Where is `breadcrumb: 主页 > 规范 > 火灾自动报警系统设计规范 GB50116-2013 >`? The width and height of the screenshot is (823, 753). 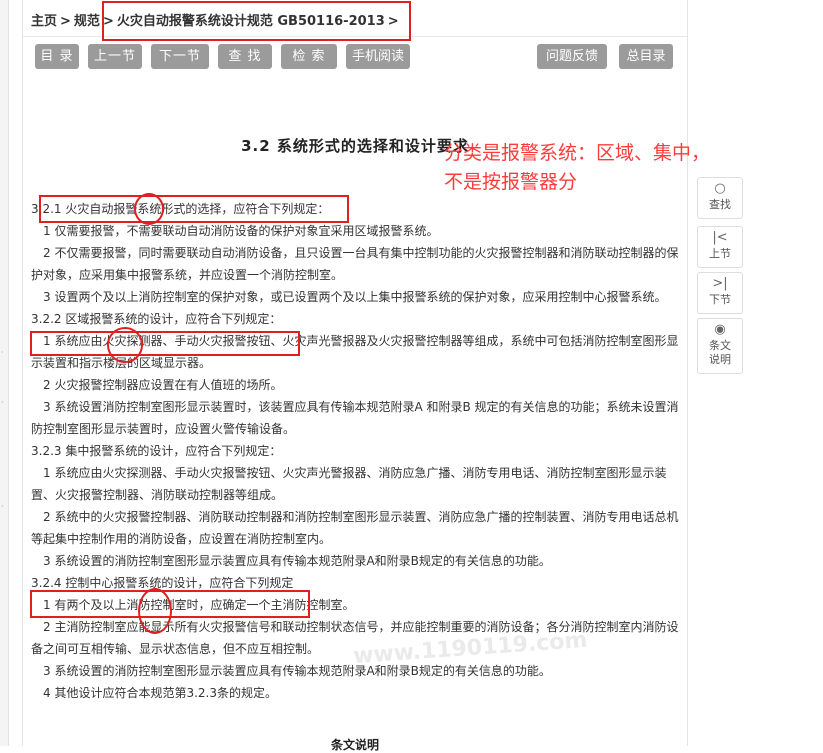 breadcrumb: 主页 > 规范 > 火灾自动报警系统设计规范 GB50116-2013 > is located at coordinates (216, 19).